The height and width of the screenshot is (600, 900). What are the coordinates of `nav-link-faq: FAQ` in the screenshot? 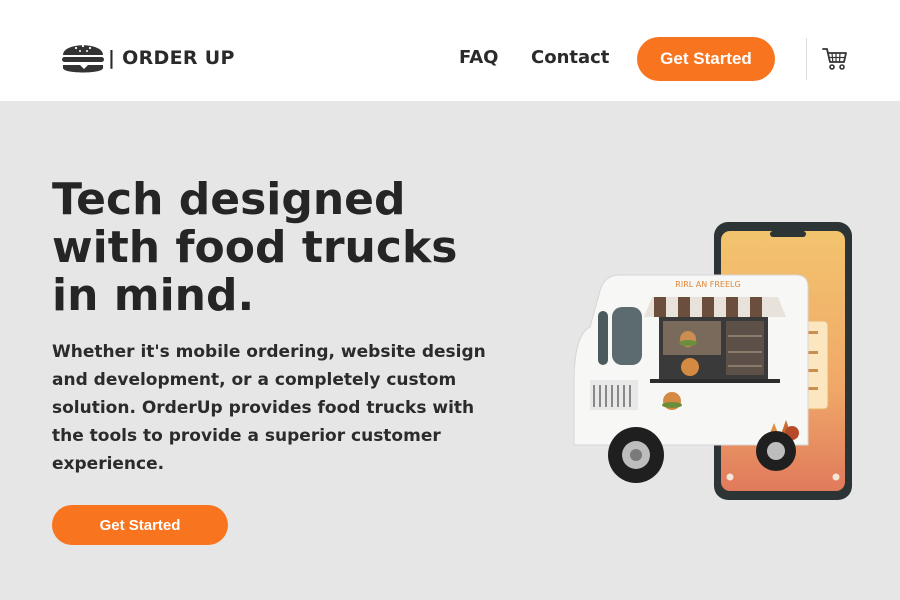 It's located at (478, 57).